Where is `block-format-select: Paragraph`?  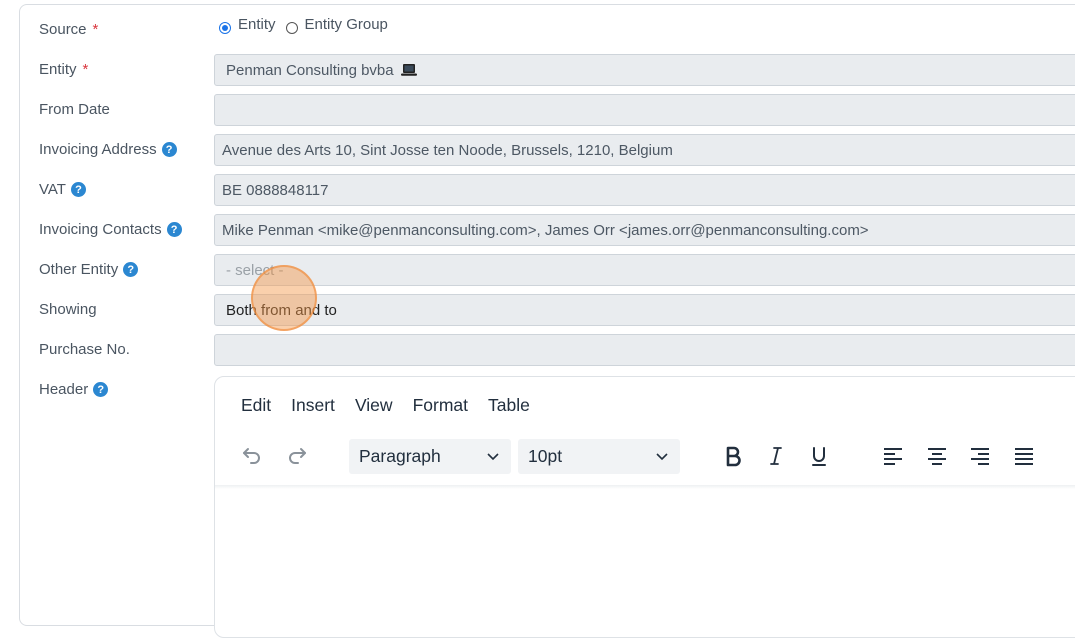 block-format-select: Paragraph is located at coordinates (430, 456).